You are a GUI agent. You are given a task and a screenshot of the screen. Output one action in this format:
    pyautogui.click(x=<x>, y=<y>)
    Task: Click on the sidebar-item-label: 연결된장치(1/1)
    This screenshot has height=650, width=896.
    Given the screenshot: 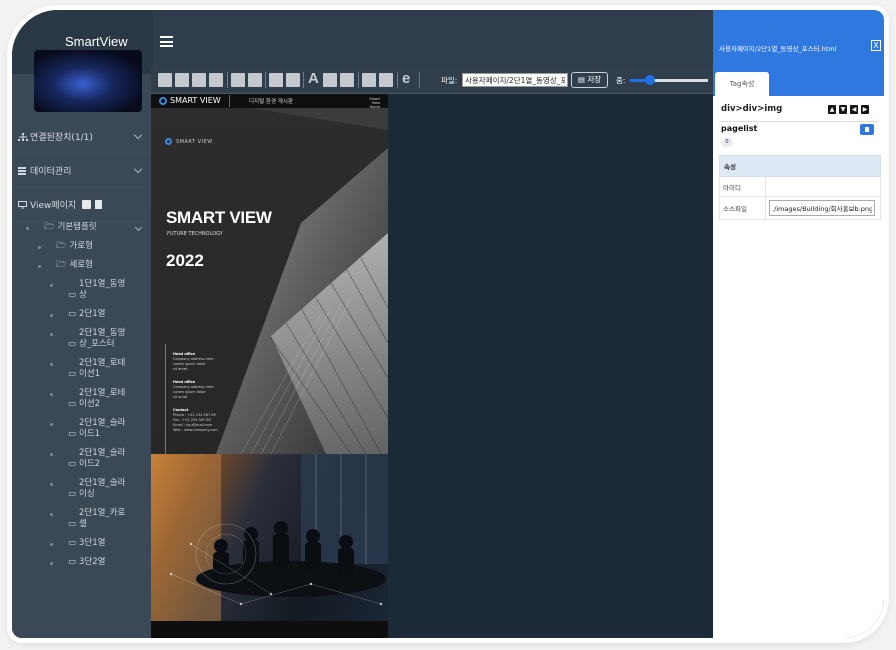 What is the action you would take?
    pyautogui.click(x=61, y=138)
    